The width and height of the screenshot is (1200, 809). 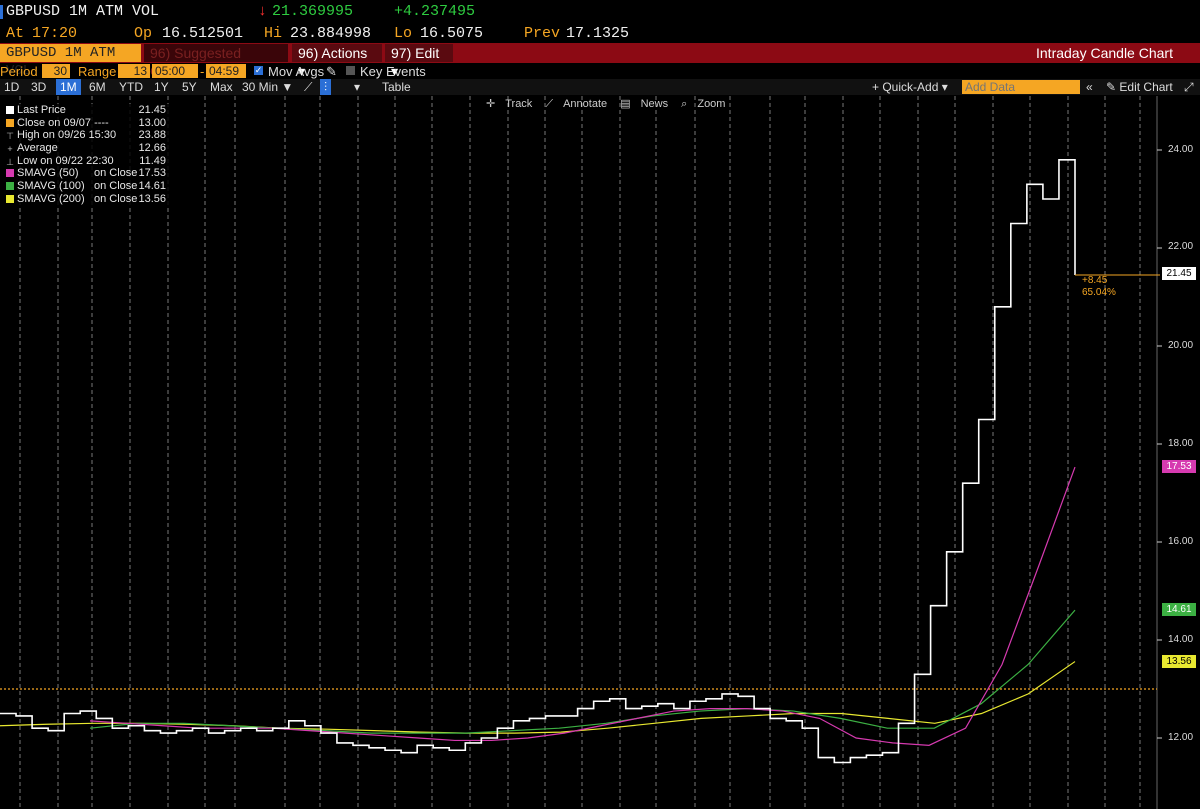 What do you see at coordinates (585, 104) in the screenshot?
I see `annotate-button: Annotate` at bounding box center [585, 104].